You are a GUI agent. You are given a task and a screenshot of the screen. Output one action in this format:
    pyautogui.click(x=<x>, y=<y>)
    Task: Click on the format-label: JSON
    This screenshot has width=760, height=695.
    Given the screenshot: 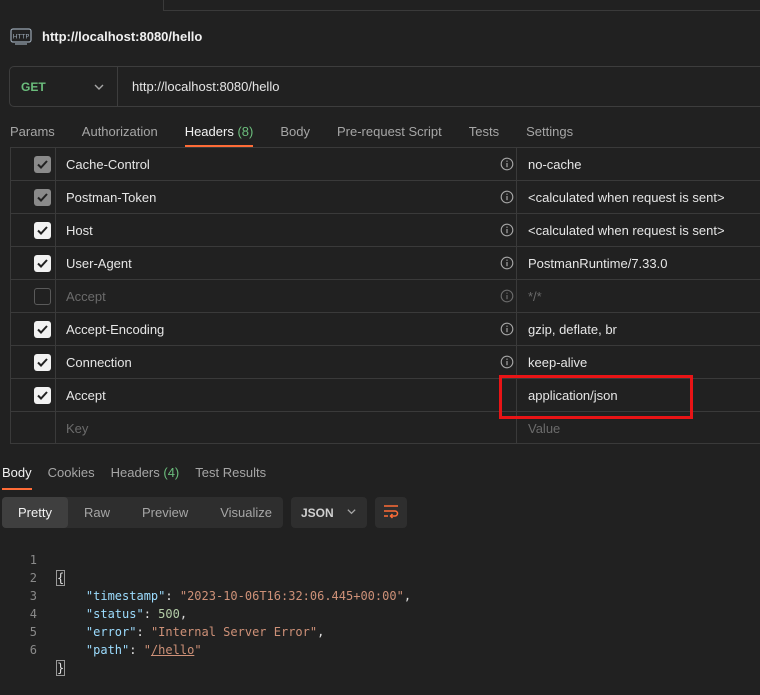 What is the action you would take?
    pyautogui.click(x=317, y=512)
    